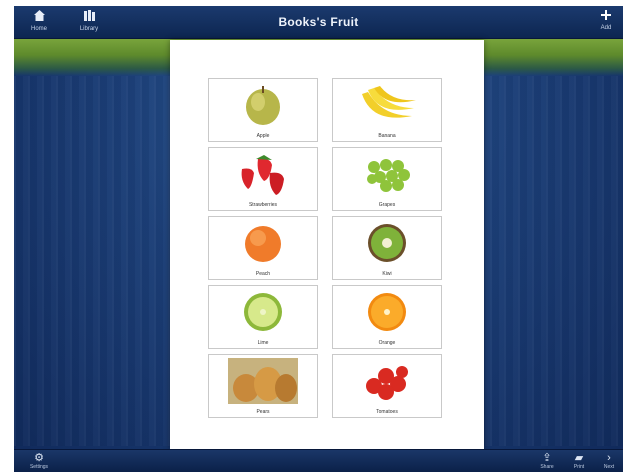 This screenshot has height=472, width=623. I want to click on card-lime: Lime, so click(263, 317).